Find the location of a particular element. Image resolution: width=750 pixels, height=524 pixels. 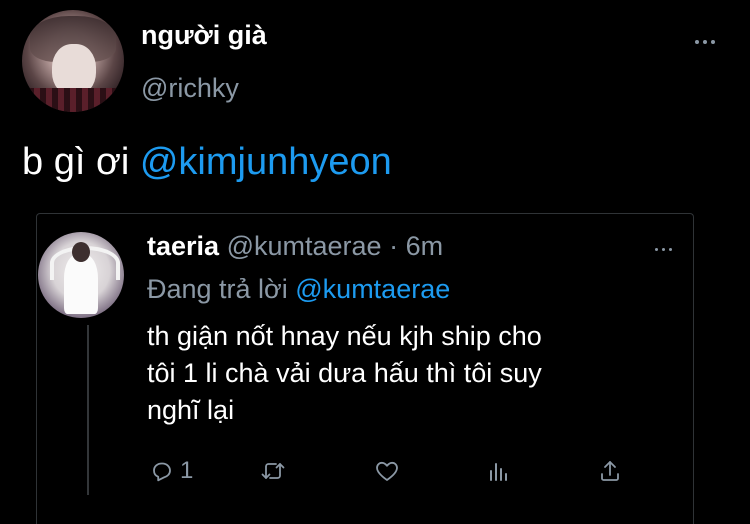

tweet-mention-link: @kimjunhyeon is located at coordinates (266, 162).